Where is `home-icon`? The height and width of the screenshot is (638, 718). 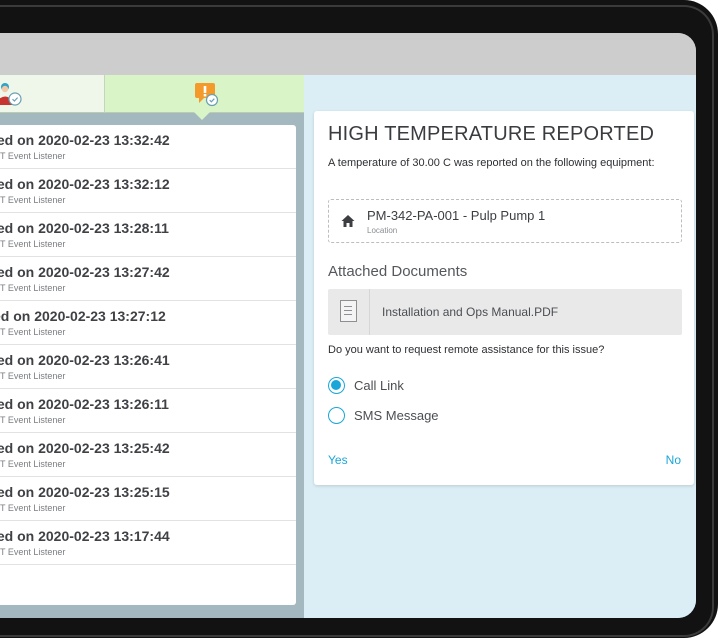
home-icon is located at coordinates (348, 221).